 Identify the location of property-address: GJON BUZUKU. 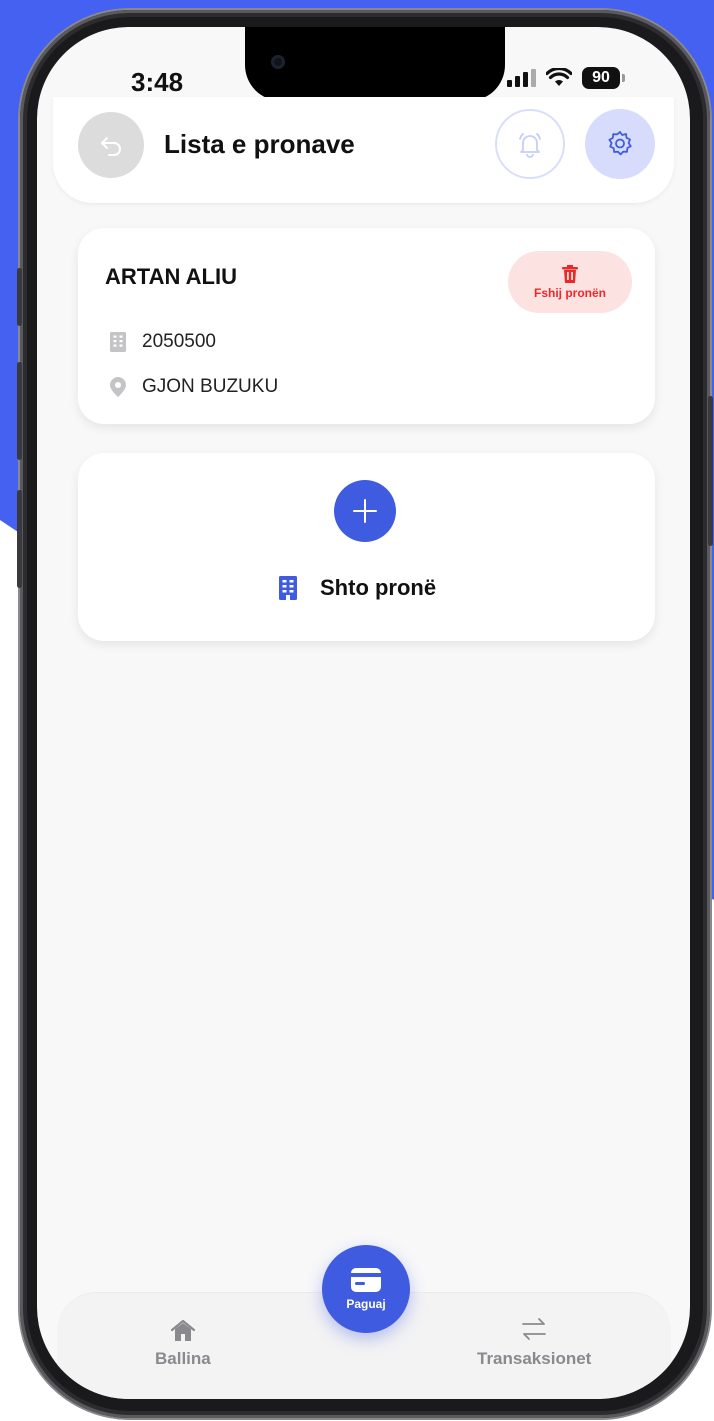
(210, 386).